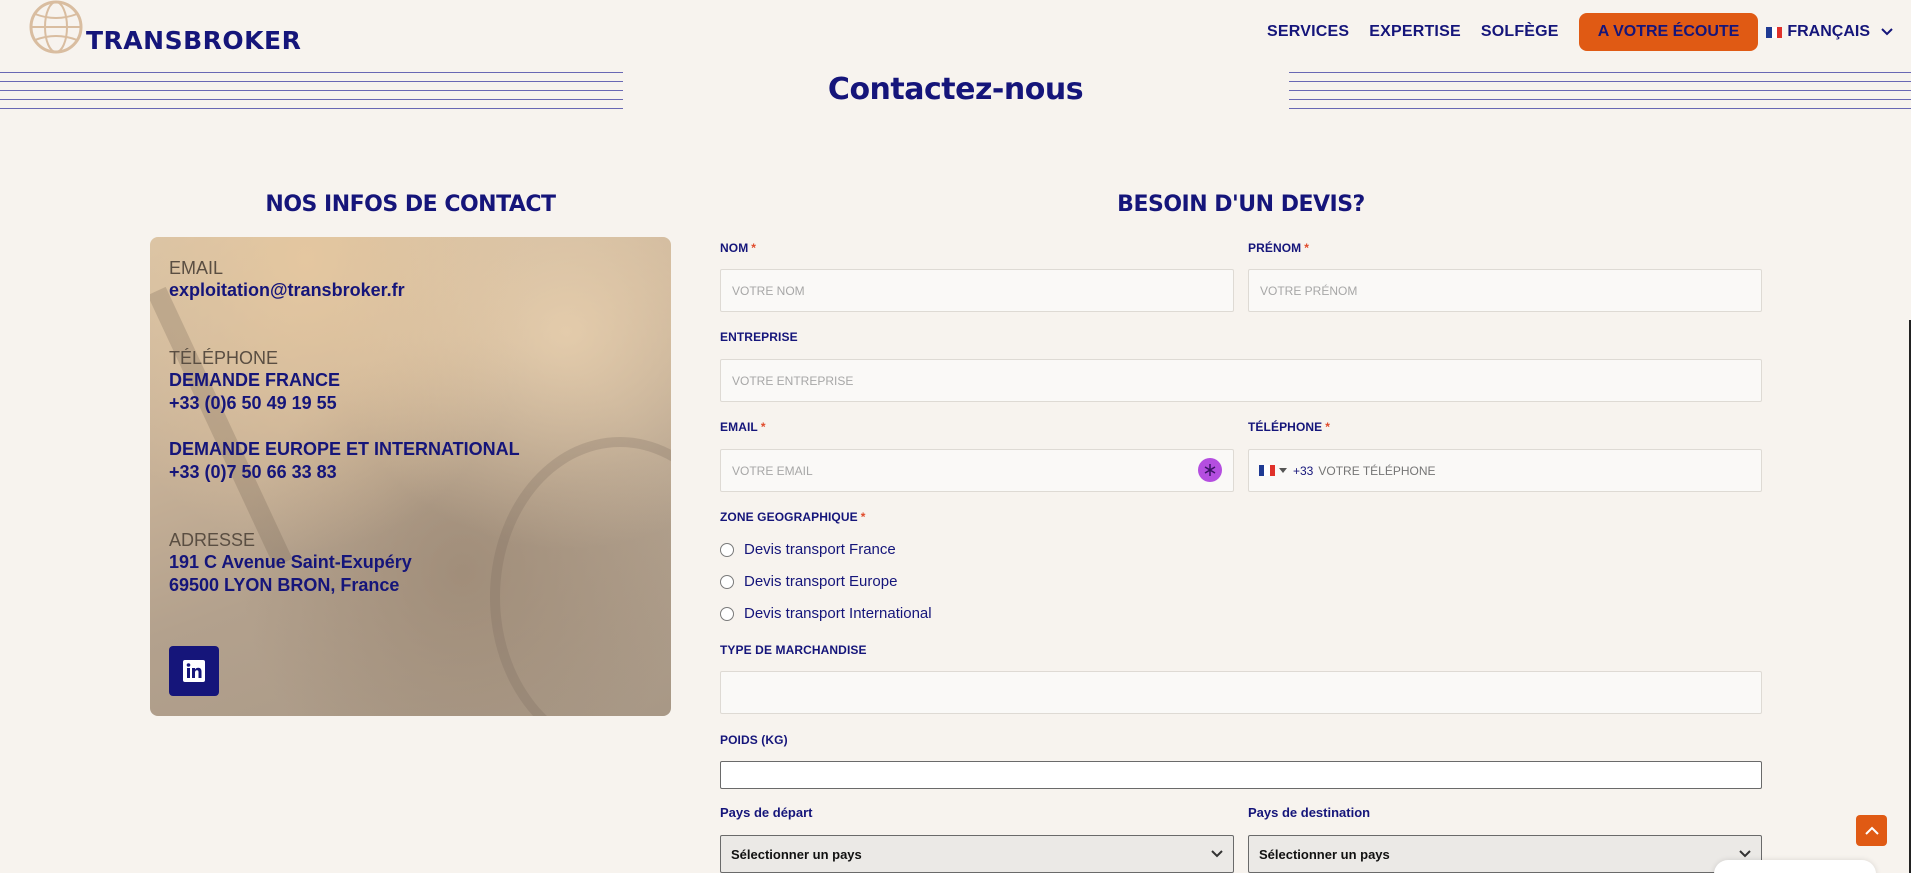  Describe the element at coordinates (1289, 427) in the screenshot. I see `telephone-label: TÉLÉPHONE *` at that location.